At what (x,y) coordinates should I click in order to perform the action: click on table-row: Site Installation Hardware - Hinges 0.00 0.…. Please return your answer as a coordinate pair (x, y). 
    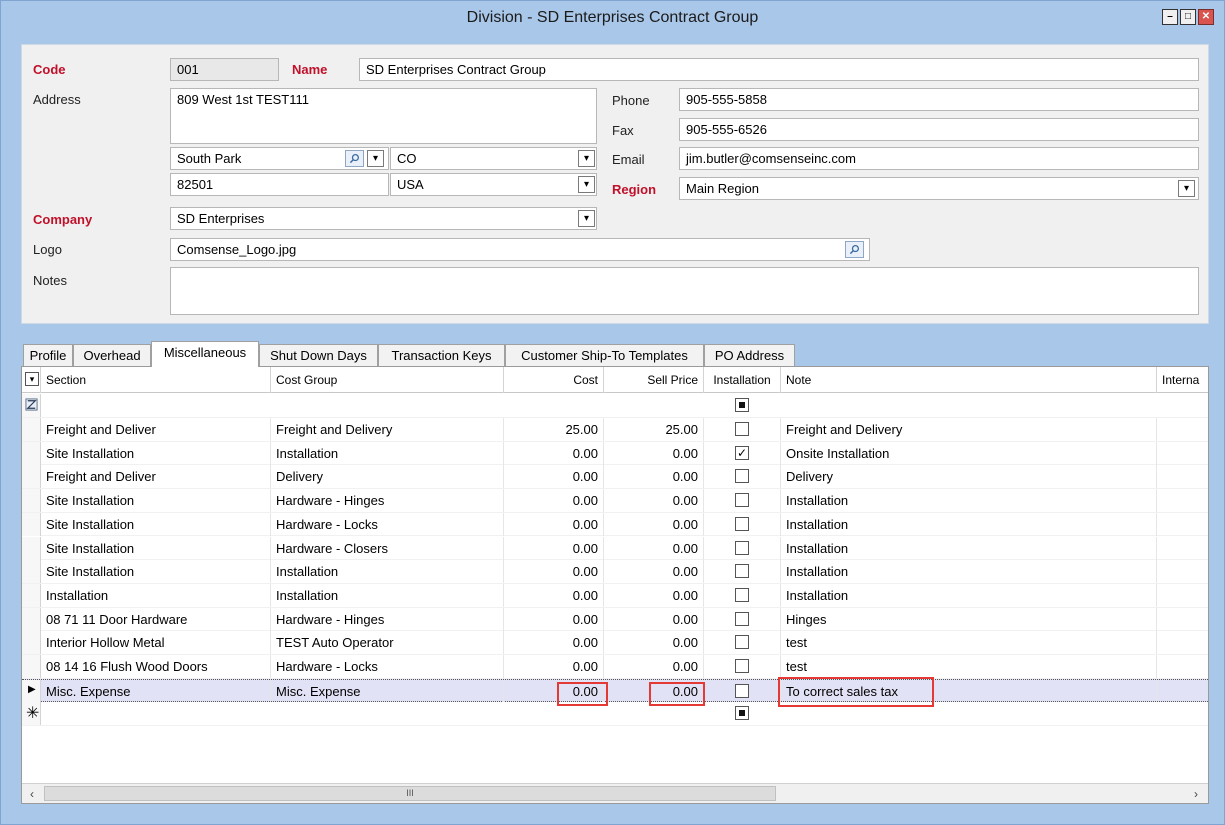
    Looking at the image, I should click on (615, 501).